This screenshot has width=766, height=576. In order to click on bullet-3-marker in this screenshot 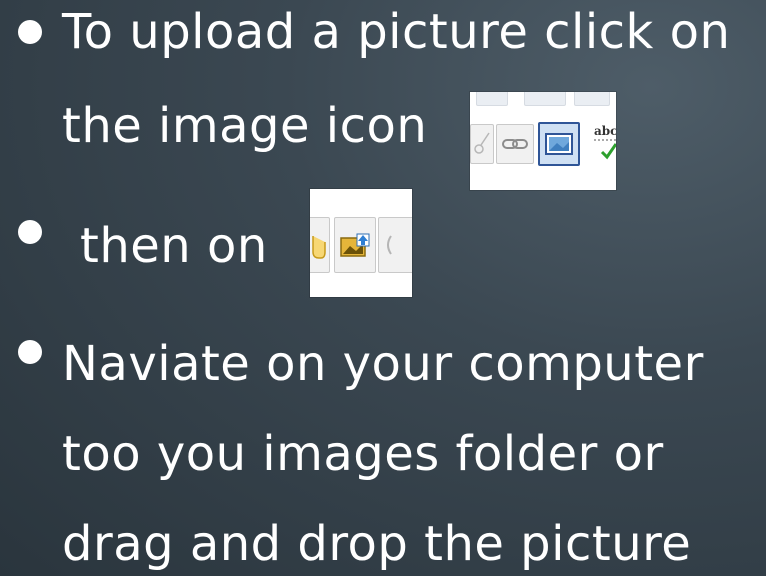, I will do `click(30, 352)`.